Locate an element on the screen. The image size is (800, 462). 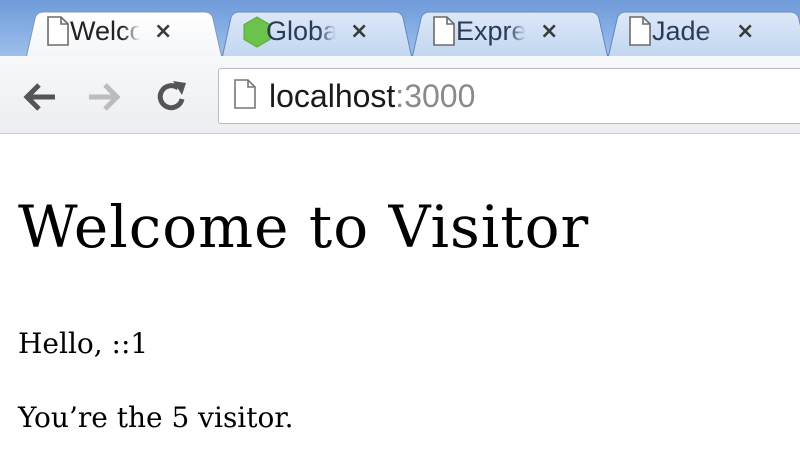
tab-title: Express is located at coordinates (491, 30).